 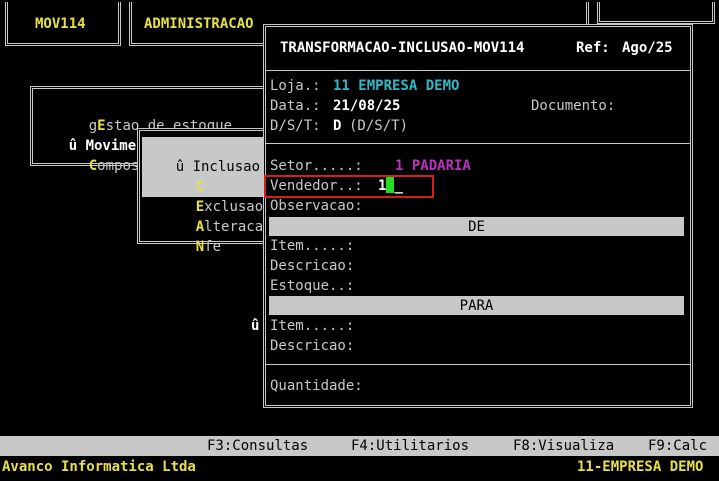 I want to click on fkey-f4-utilitarios: F4:Utilitarios, so click(x=410, y=446).